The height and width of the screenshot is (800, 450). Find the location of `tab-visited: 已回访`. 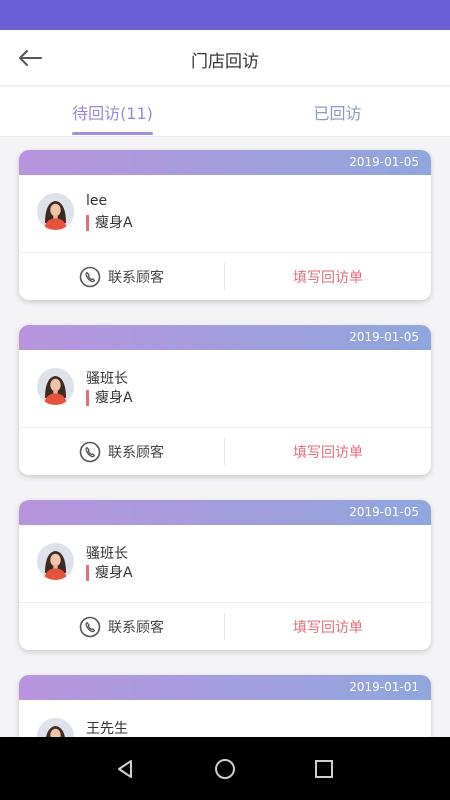

tab-visited: 已回访 is located at coordinates (337, 112).